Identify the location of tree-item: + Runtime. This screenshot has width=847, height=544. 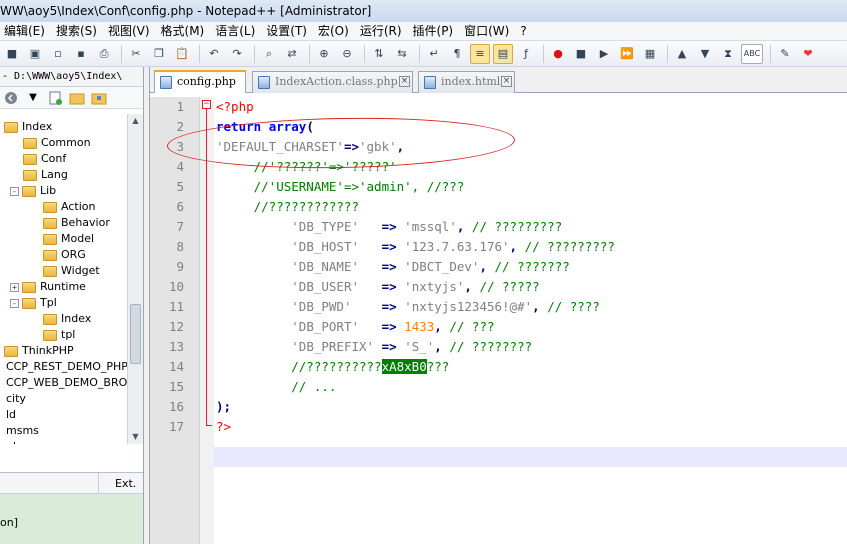
(48, 287).